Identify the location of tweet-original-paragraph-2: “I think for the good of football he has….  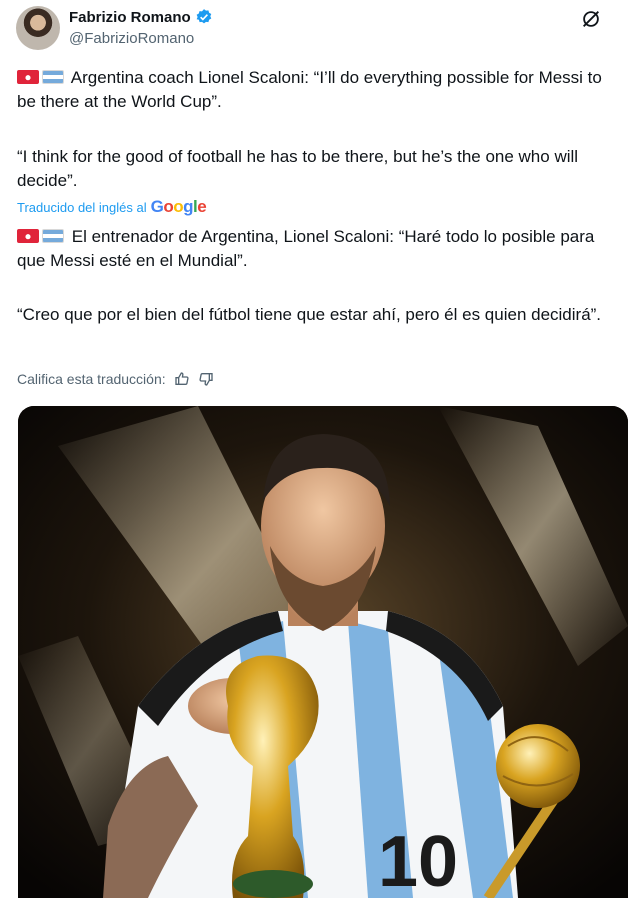
(298, 168).